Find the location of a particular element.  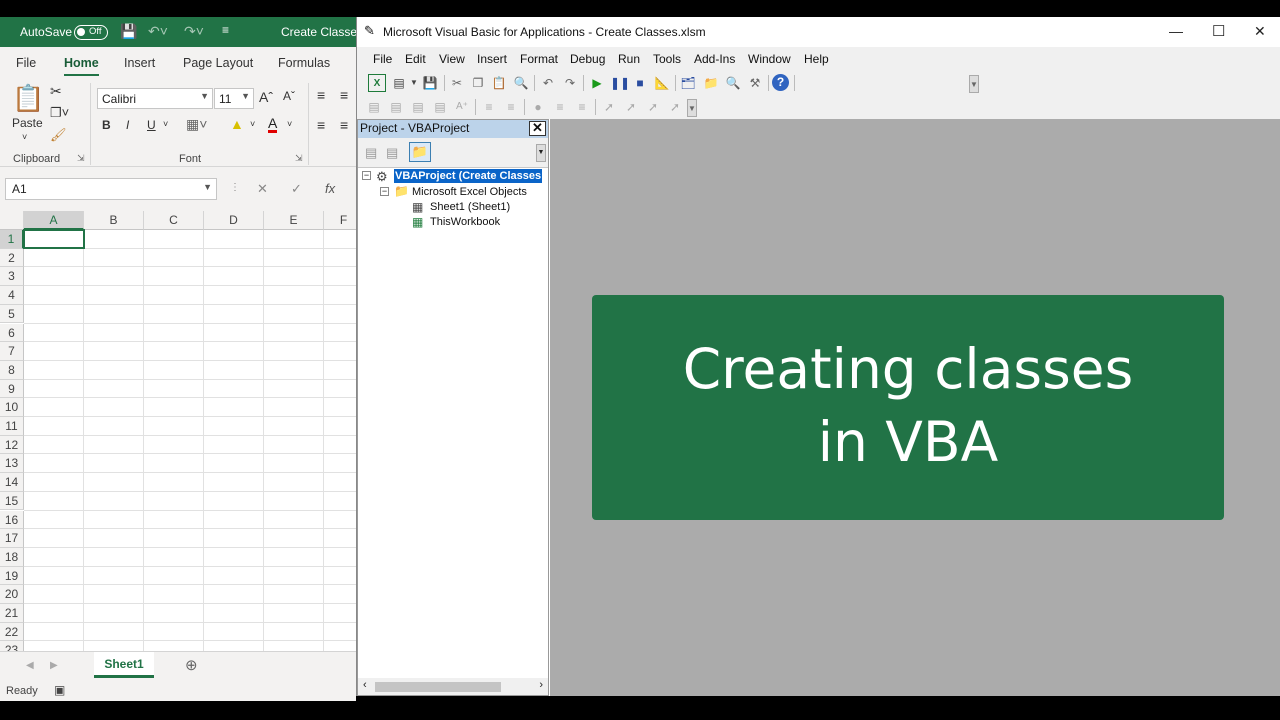

borders-icon: ▦˅ is located at coordinates (196, 124).